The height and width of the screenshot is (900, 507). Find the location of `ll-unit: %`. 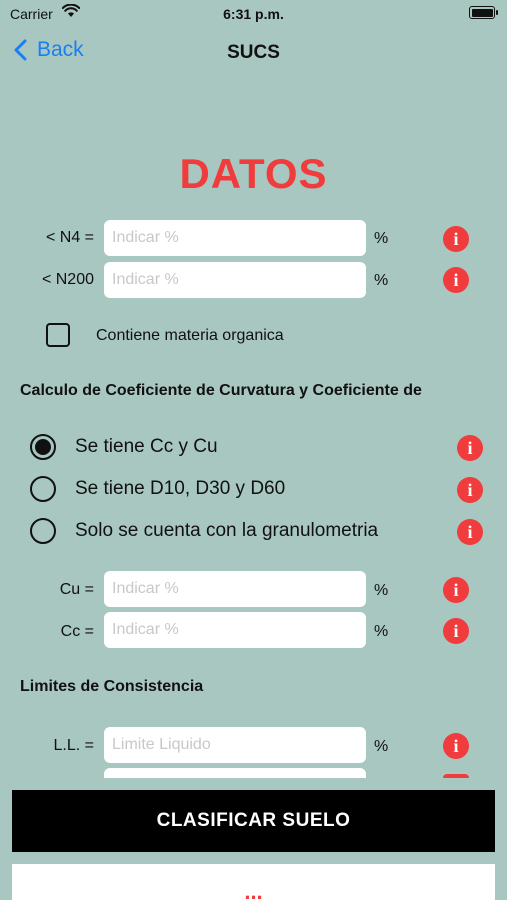

ll-unit: % is located at coordinates (381, 746).